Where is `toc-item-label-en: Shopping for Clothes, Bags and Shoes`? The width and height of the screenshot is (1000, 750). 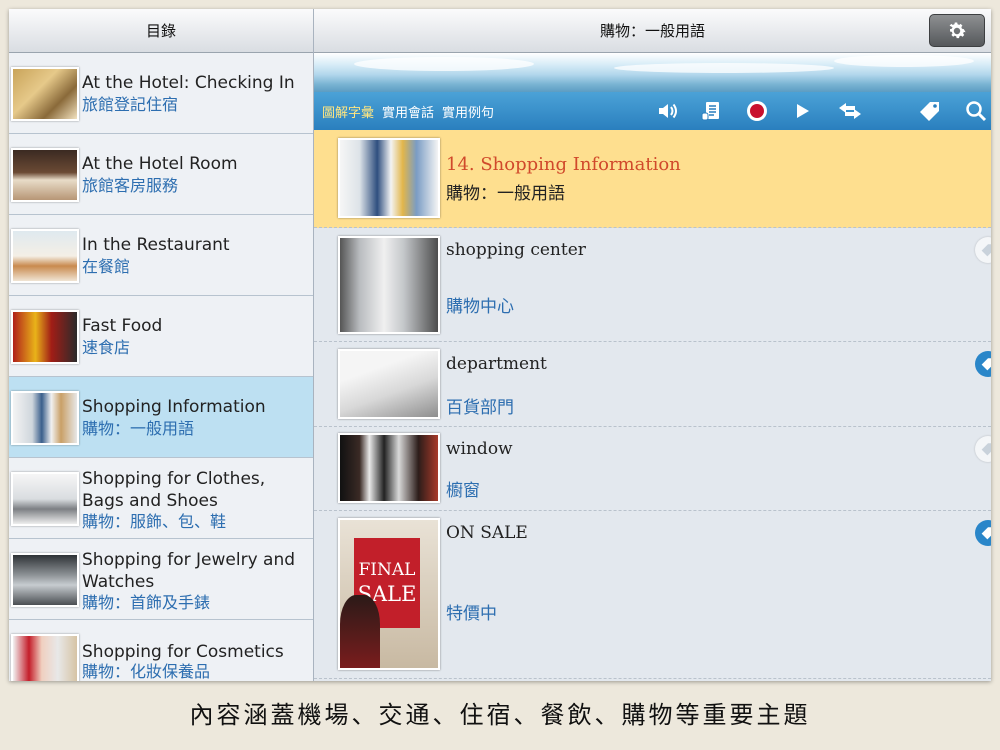 toc-item-label-en: Shopping for Clothes, Bags and Shoes is located at coordinates (174, 490).